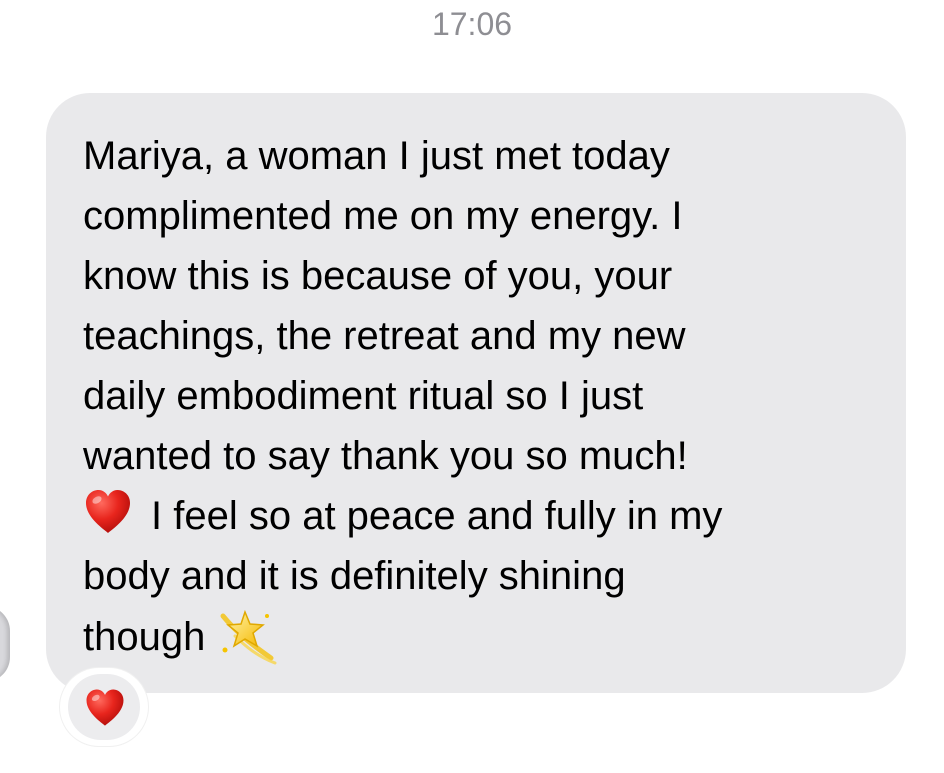 The image size is (944, 773). Describe the element at coordinates (437, 516) in the screenshot. I see `message-line: I feel so at peace and fully in my` at that location.